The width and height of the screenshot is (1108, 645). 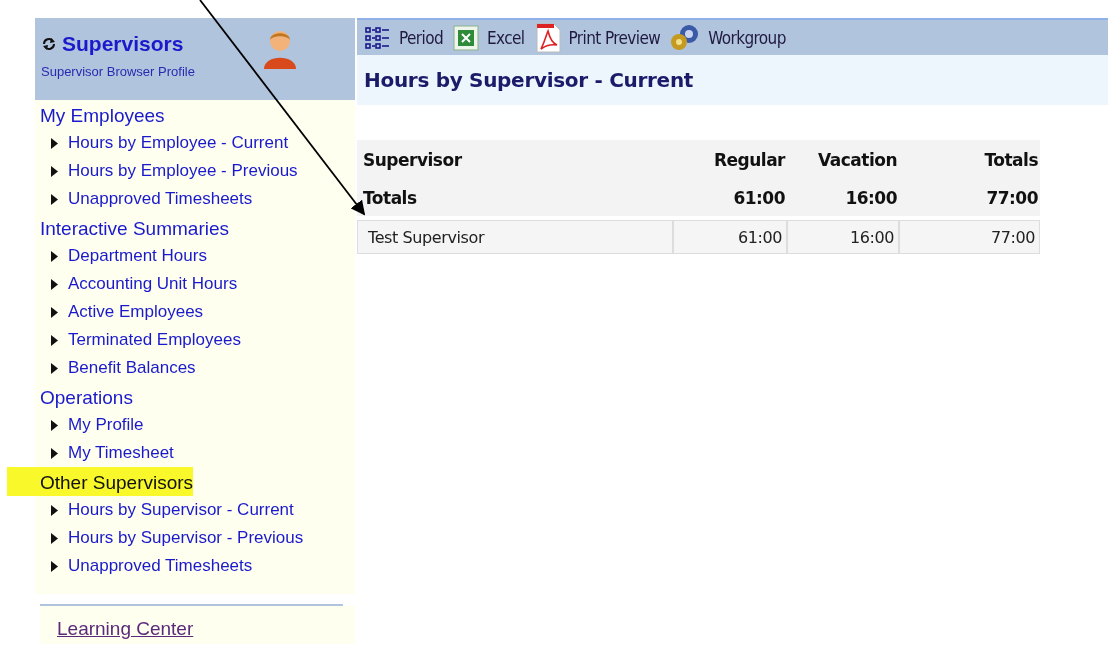 What do you see at coordinates (86, 398) in the screenshot?
I see `section-heading: Operations` at bounding box center [86, 398].